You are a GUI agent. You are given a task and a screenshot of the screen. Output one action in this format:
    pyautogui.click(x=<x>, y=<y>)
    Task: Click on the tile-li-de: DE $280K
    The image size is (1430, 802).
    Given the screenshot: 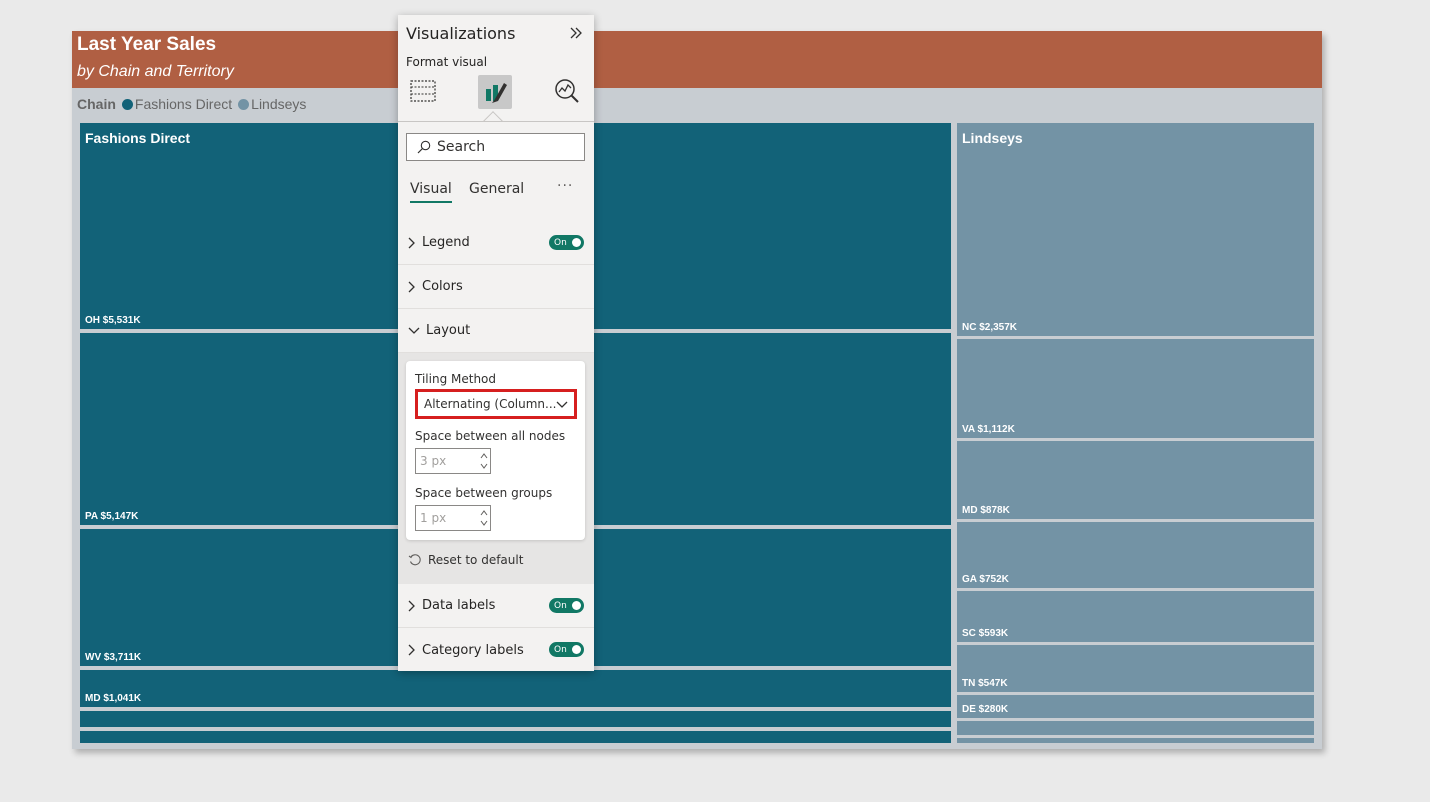 What is the action you would take?
    pyautogui.click(x=1135, y=706)
    